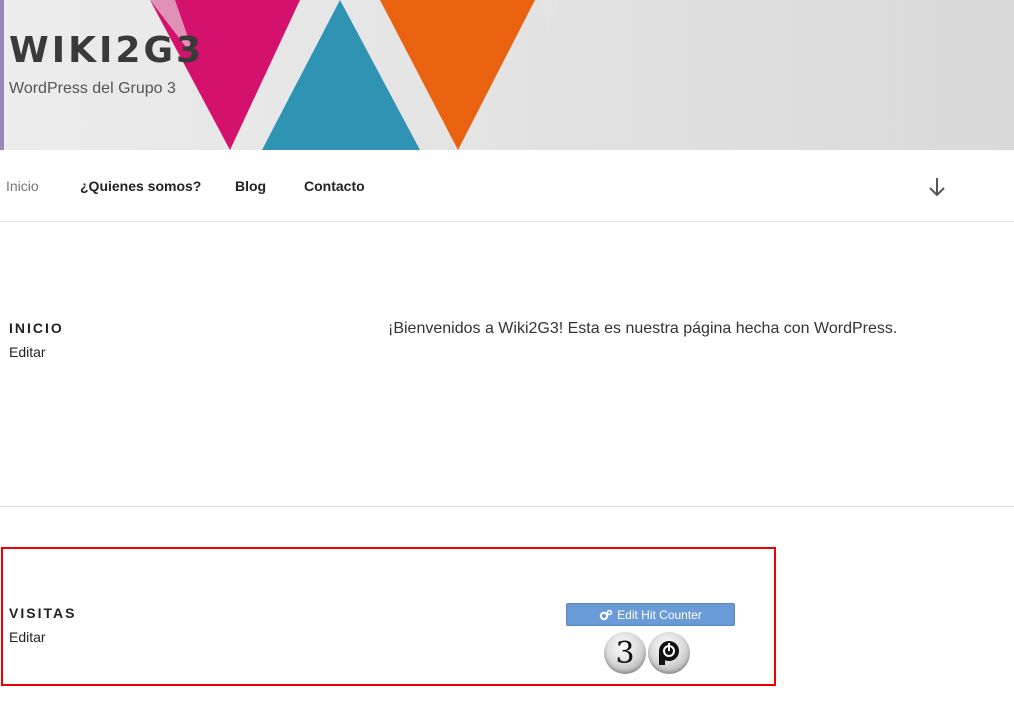 The height and width of the screenshot is (710, 1014). I want to click on edit-hit-counter-button: Edit Hit Counter, so click(650, 614).